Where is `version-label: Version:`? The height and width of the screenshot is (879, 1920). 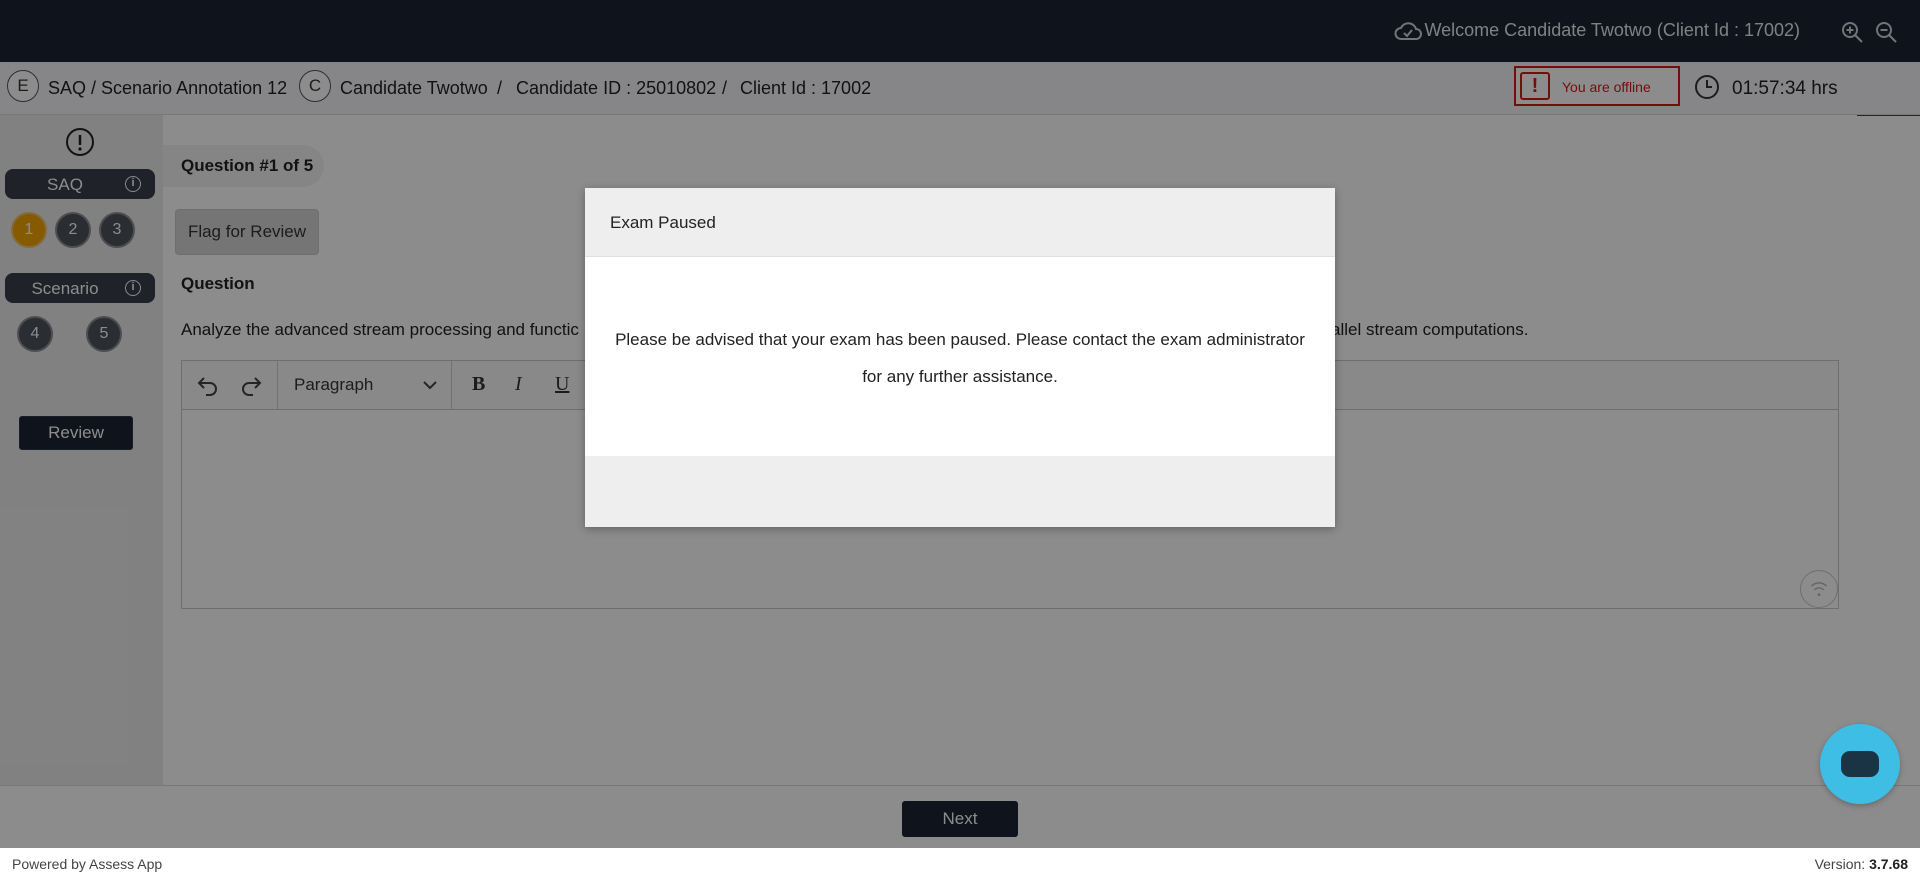
version-label: Version: is located at coordinates (1842, 864).